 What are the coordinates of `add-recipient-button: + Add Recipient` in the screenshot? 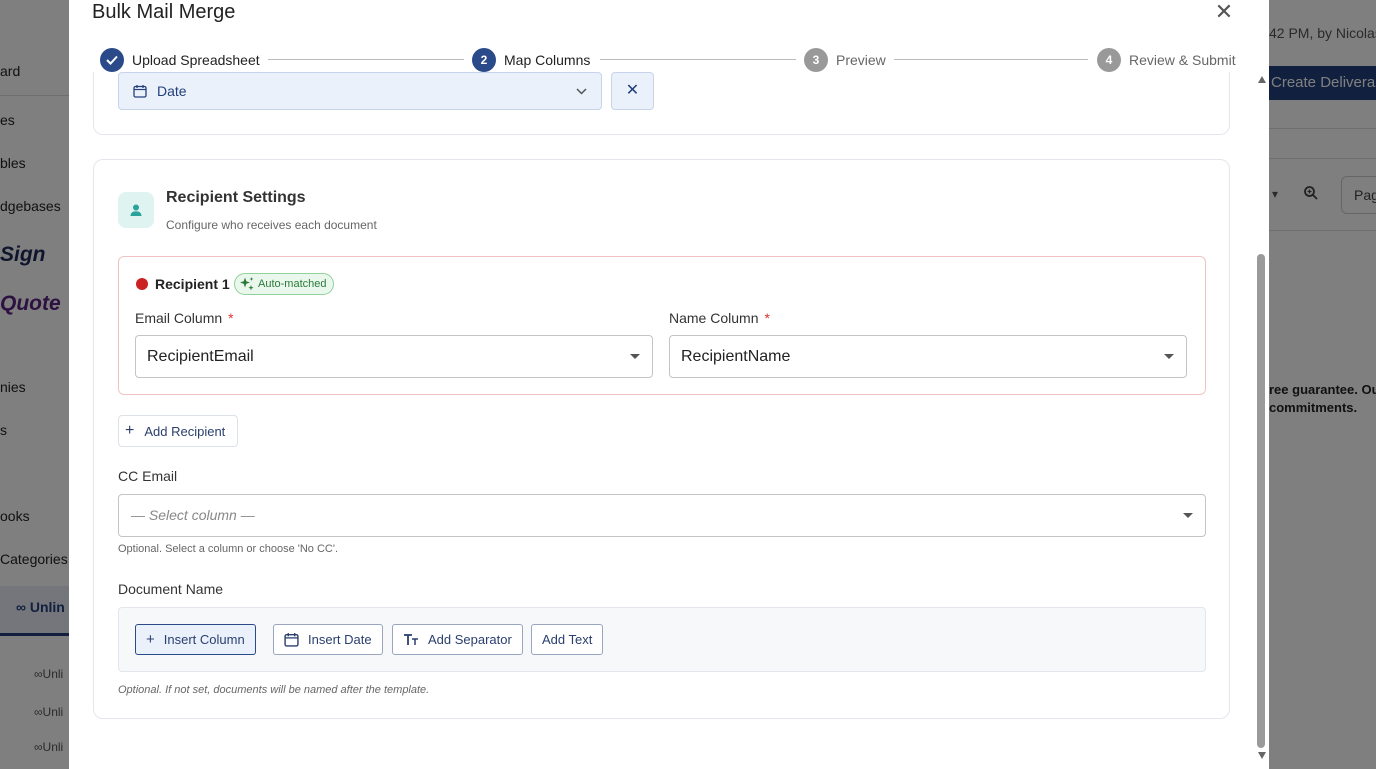 It's located at (178, 431).